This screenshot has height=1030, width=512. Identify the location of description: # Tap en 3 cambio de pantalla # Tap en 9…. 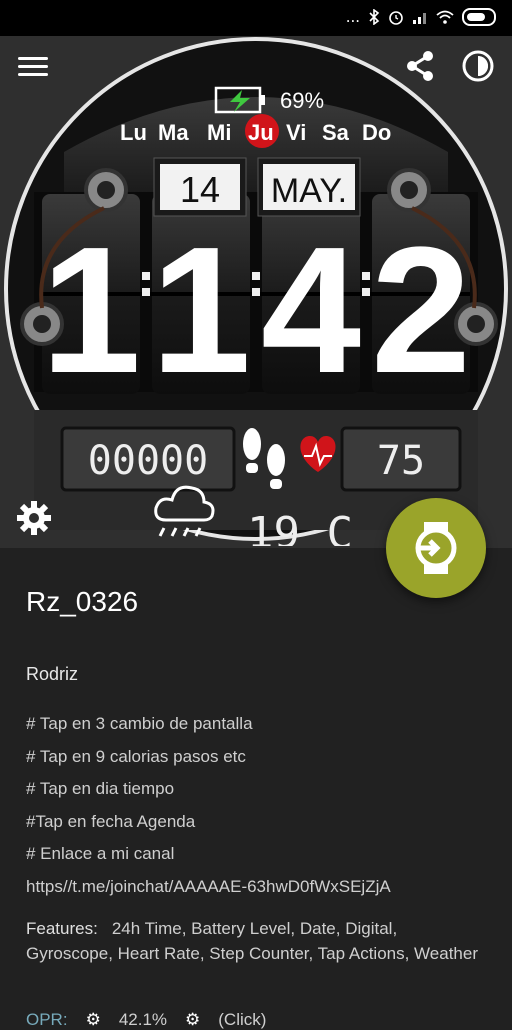
(208, 805).